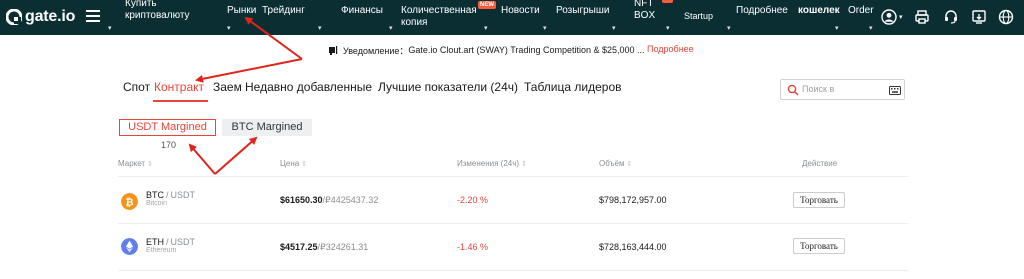  I want to click on tab-spot: Спот, so click(136, 87).